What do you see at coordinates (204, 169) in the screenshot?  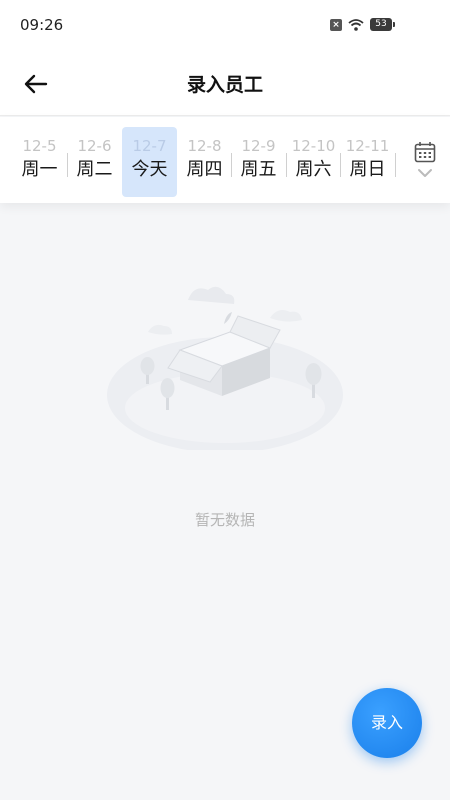 I see `day-weekday: 周四` at bounding box center [204, 169].